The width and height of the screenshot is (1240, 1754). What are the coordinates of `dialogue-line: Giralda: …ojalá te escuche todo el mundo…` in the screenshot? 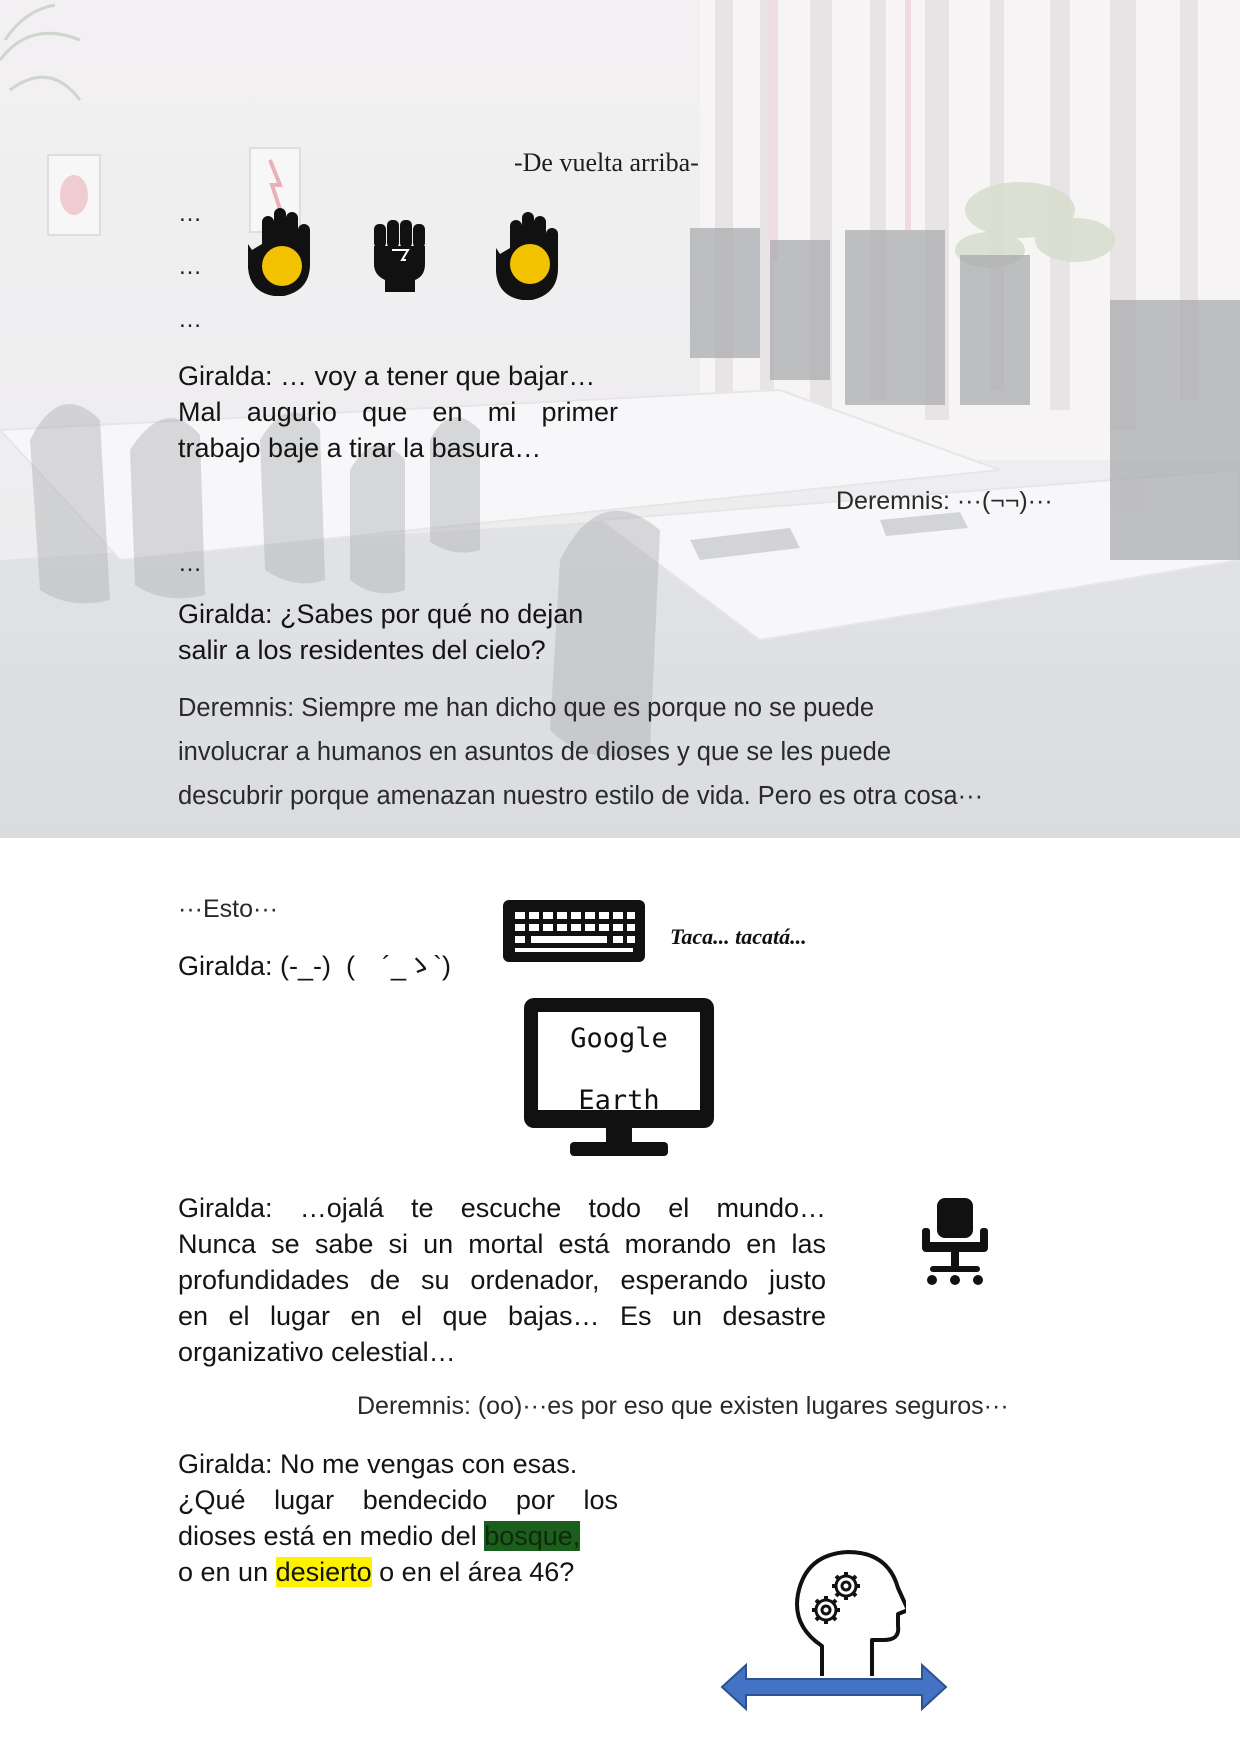 It's located at (502, 1208).